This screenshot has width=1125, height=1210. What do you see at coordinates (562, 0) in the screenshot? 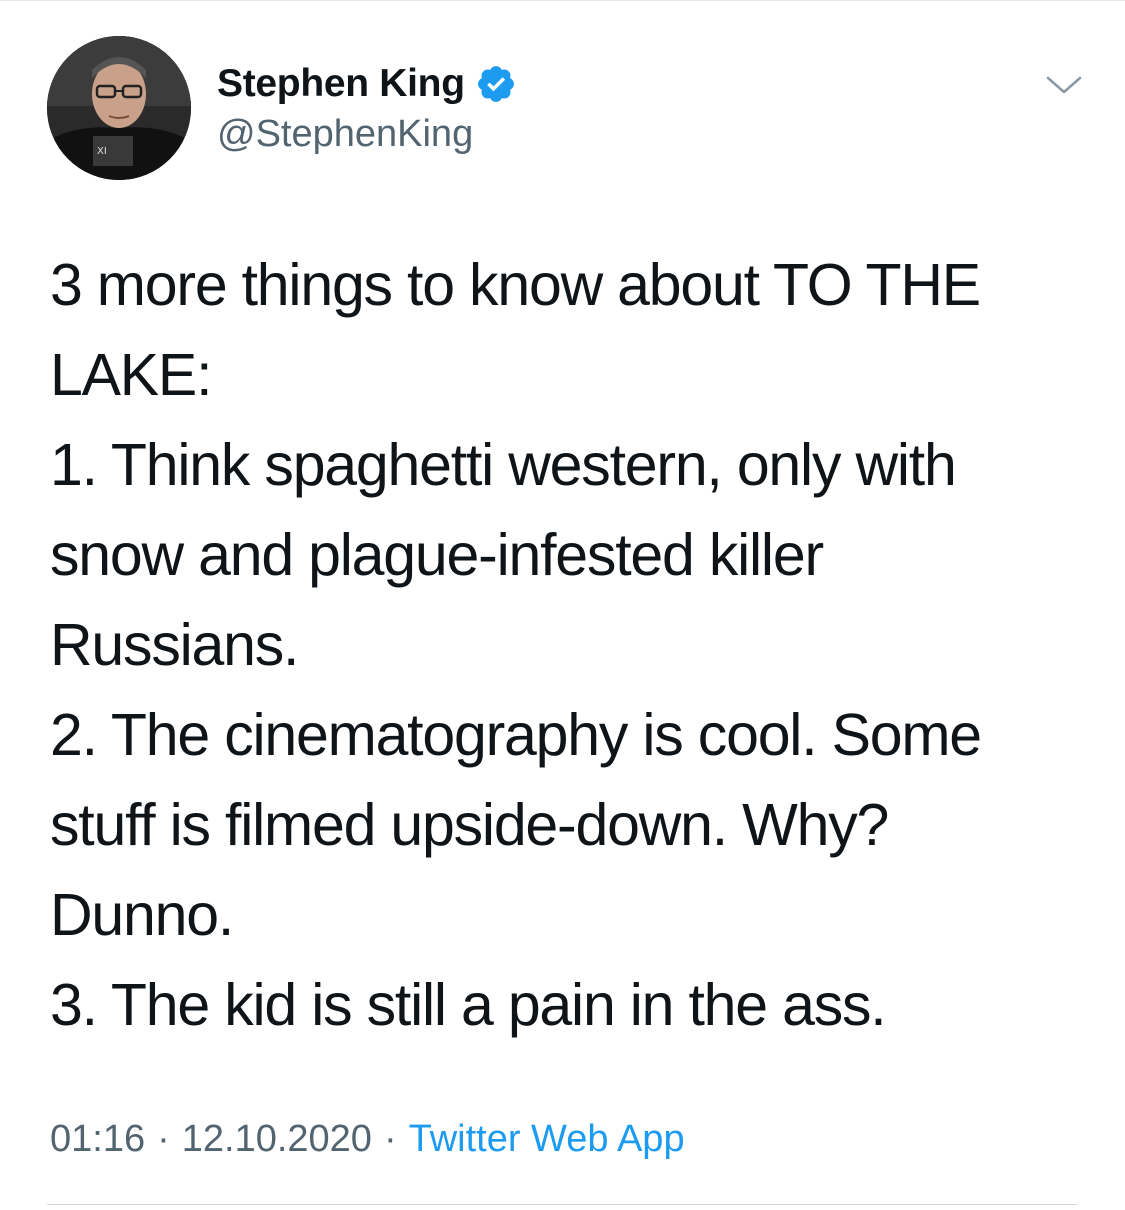
I see `top-divider` at bounding box center [562, 0].